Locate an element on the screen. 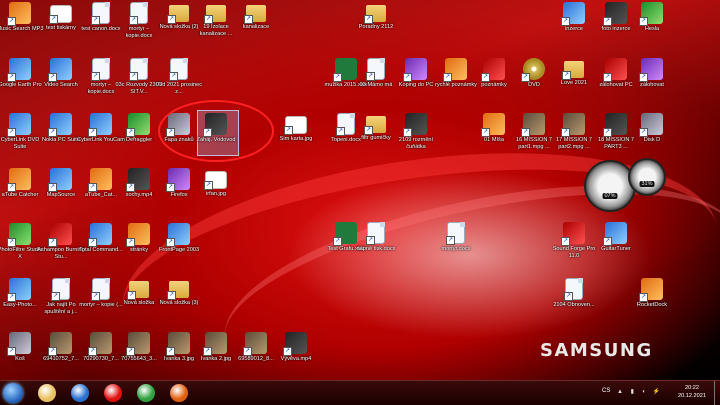 The height and width of the screenshot is (405, 720). desktop-icon: ↗ kanalizace is located at coordinates (256, 16).